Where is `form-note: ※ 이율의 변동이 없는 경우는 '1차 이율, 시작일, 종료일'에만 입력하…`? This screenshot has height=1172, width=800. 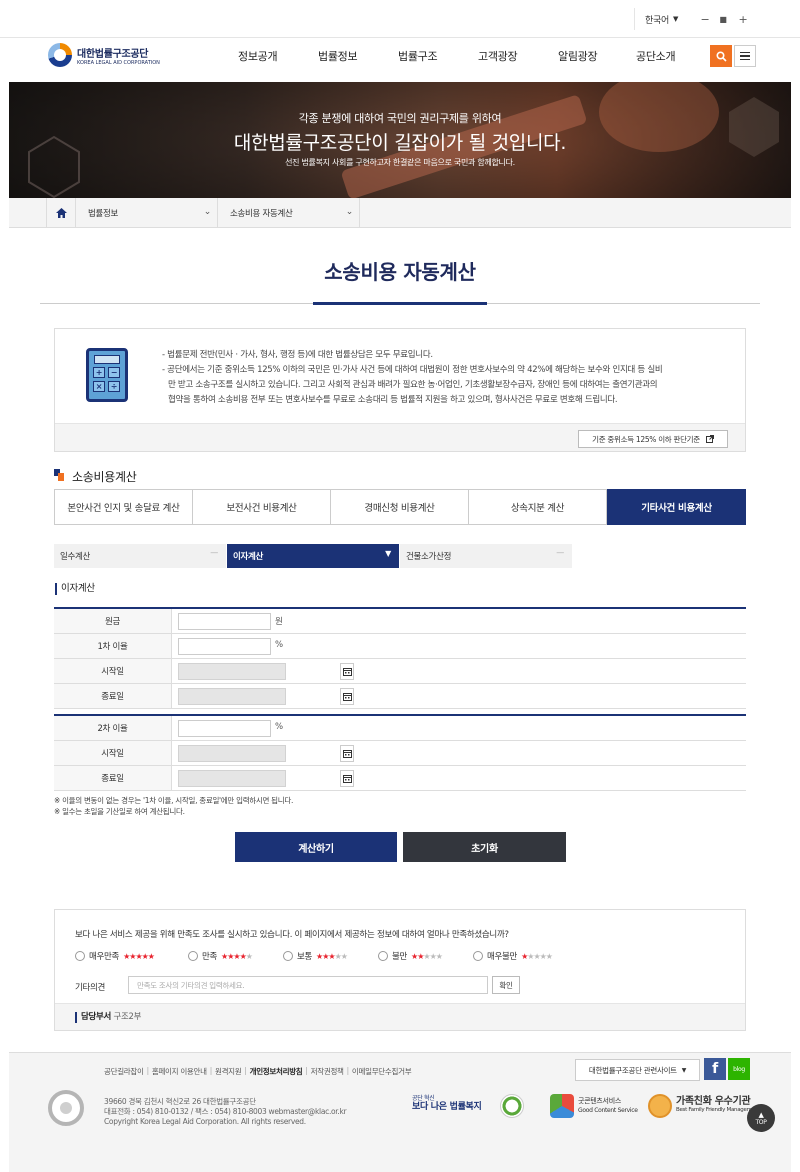
form-note: ※ 이율의 변동이 없는 경우는 '1차 이율, 시작일, 종료일'에만 입력하… is located at coordinates (174, 800).